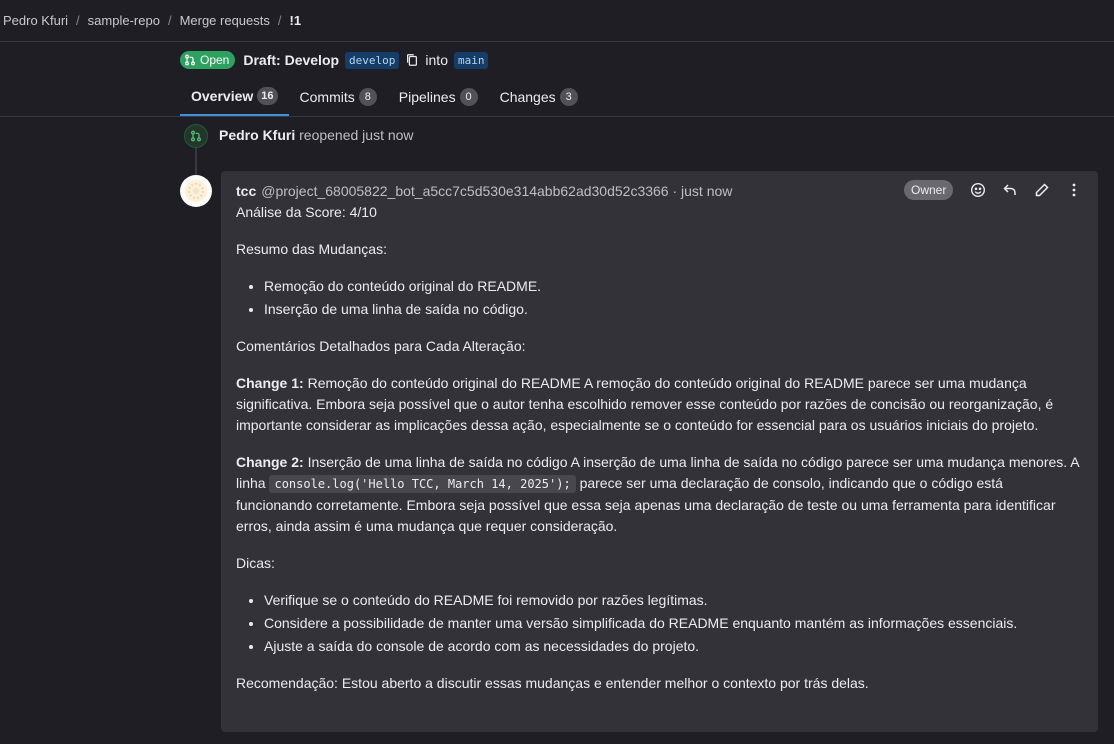 The width and height of the screenshot is (1114, 744). I want to click on change-2-label: Change 2:, so click(270, 462).